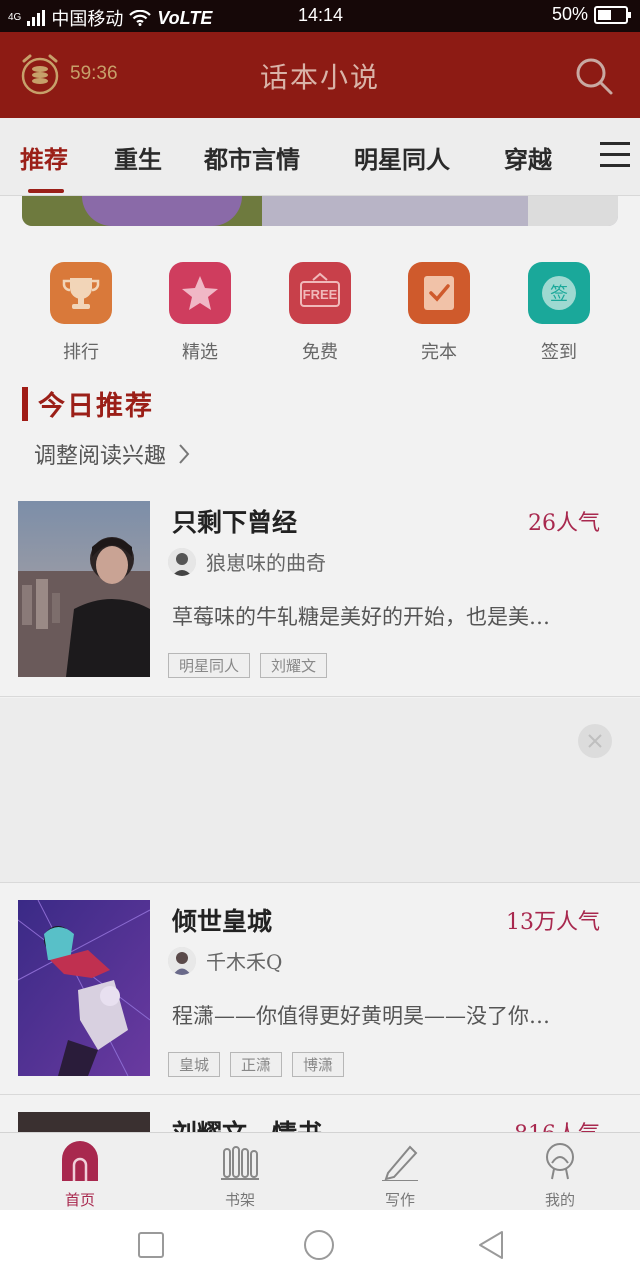 This screenshot has height=1280, width=640. What do you see at coordinates (25, 403) in the screenshot?
I see `section-accent-bar` at bounding box center [25, 403].